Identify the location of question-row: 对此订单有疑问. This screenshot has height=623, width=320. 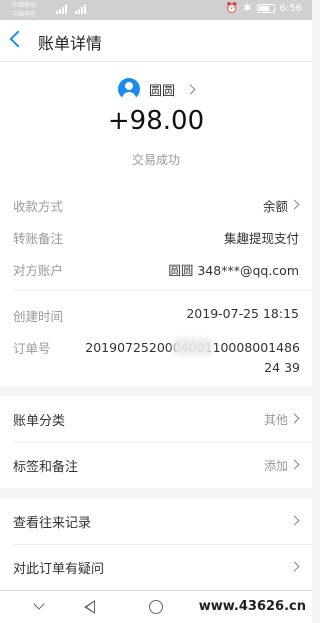
(156, 567).